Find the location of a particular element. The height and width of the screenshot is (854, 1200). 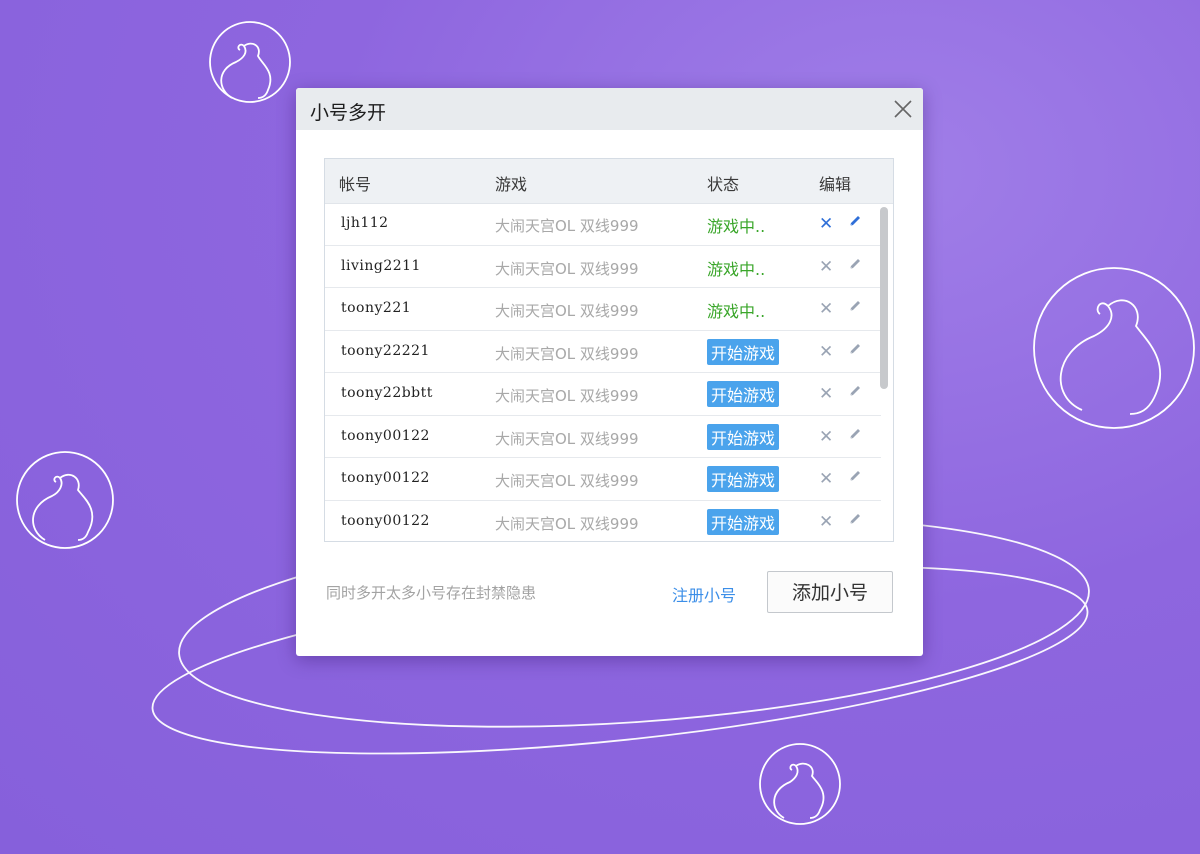

account-name: toony221 is located at coordinates (376, 308).